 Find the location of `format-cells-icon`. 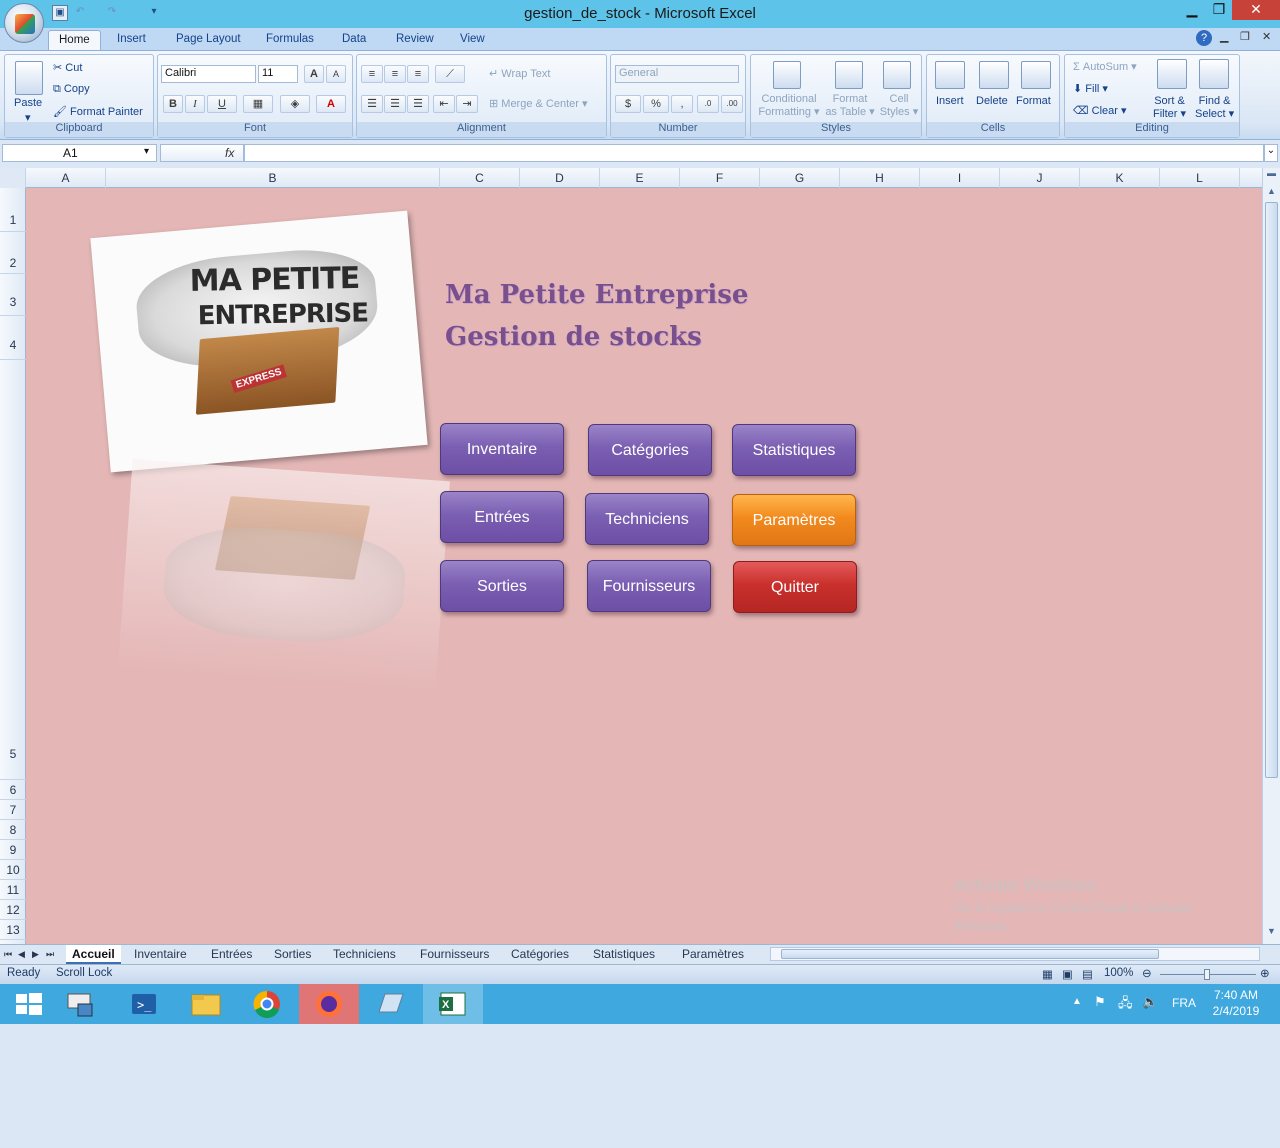

format-cells-icon is located at coordinates (1036, 75).